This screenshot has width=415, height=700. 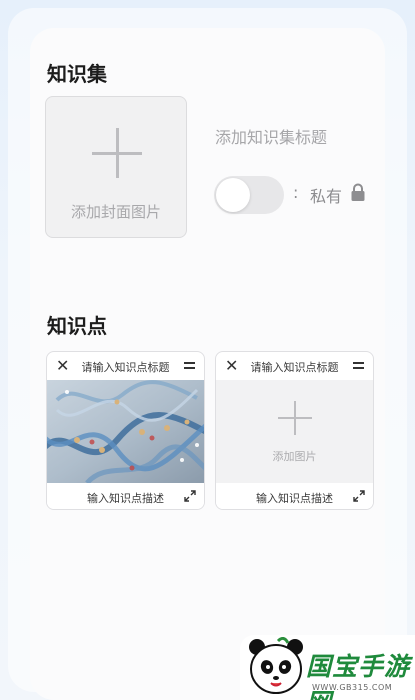 I want to click on watermark-title: 国宝手游网, so click(x=358, y=676).